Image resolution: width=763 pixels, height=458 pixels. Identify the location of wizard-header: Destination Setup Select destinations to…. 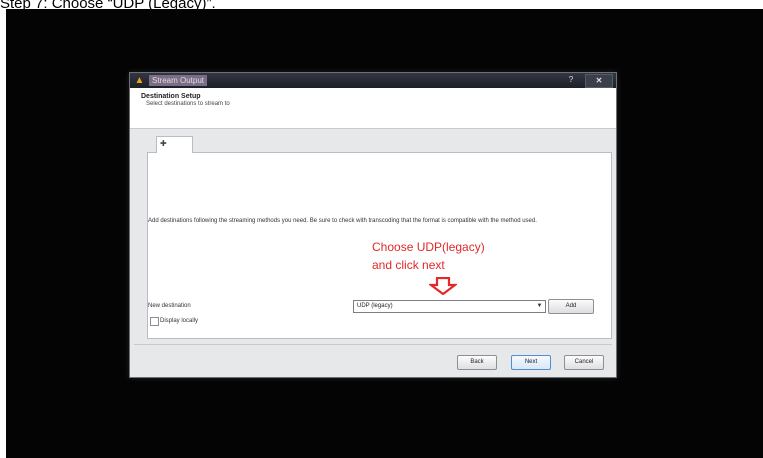
(373, 108).